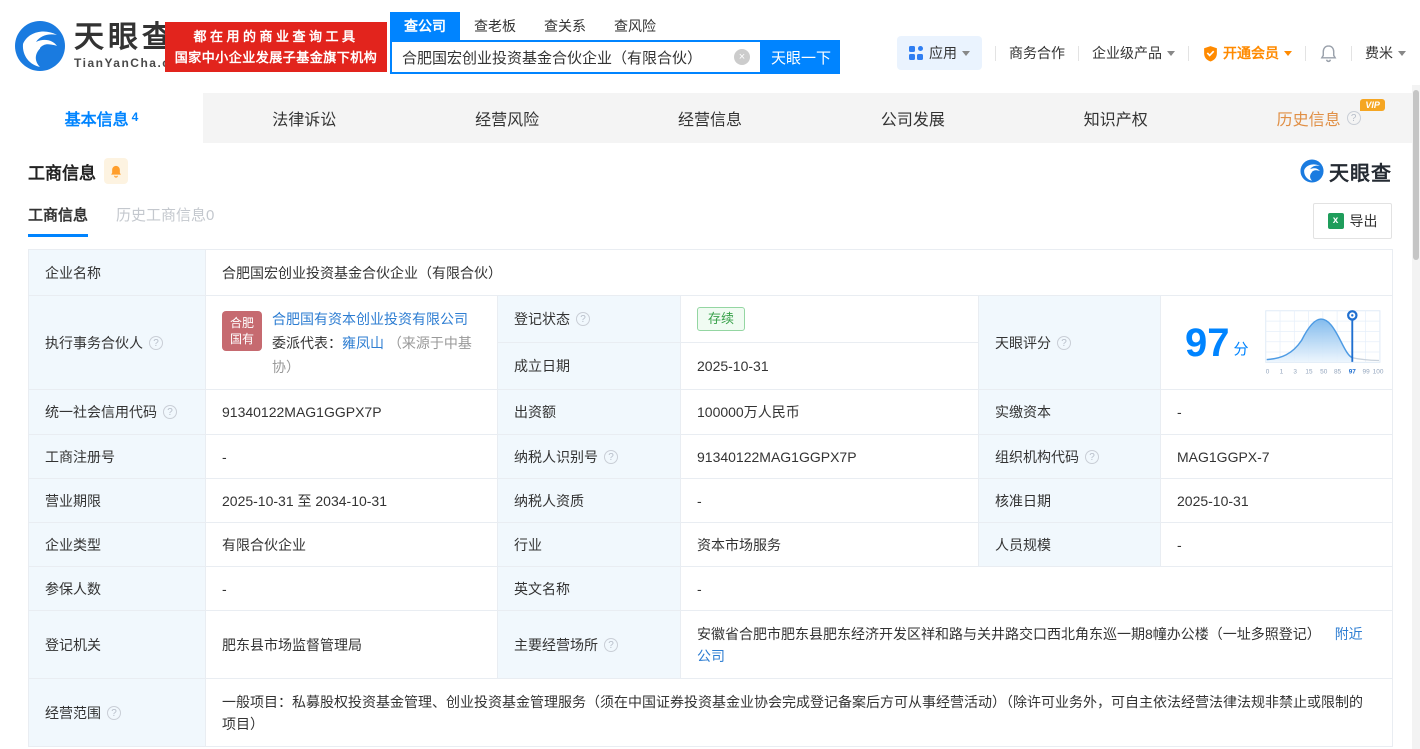 The width and height of the screenshot is (1420, 749). Describe the element at coordinates (710, 220) in the screenshot. I see `subtab-row: 工商信息 历史工商信息0 x 导出` at that location.